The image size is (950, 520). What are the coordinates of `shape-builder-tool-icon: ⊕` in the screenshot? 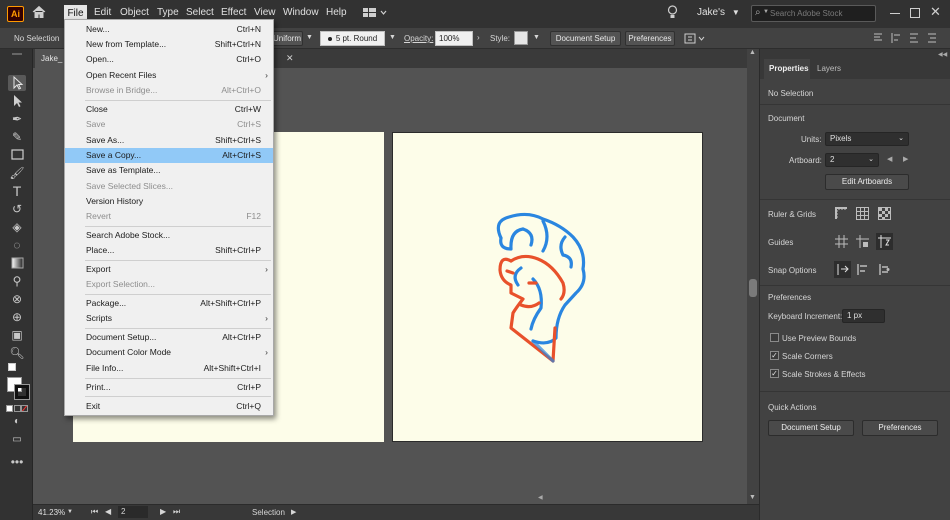 It's located at (17, 317).